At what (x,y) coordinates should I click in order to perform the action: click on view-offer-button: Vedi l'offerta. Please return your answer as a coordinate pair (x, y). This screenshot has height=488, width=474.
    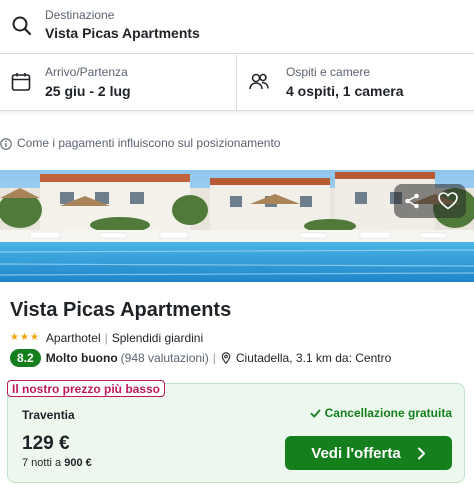
    Looking at the image, I should click on (368, 453).